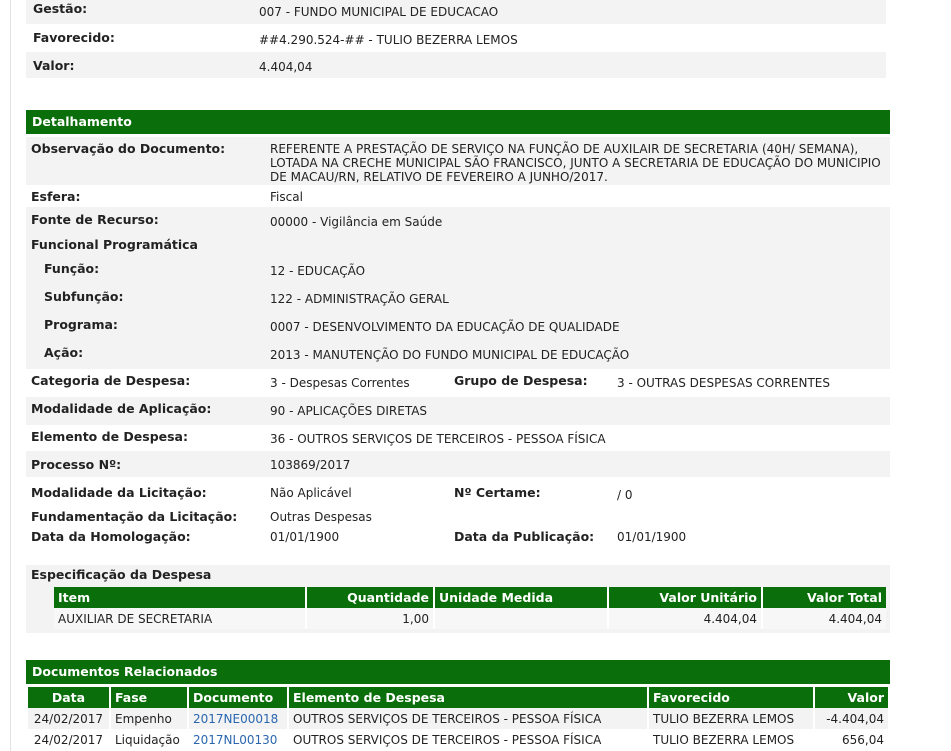  What do you see at coordinates (76, 464) in the screenshot?
I see `processo-label: Processo Nº:` at bounding box center [76, 464].